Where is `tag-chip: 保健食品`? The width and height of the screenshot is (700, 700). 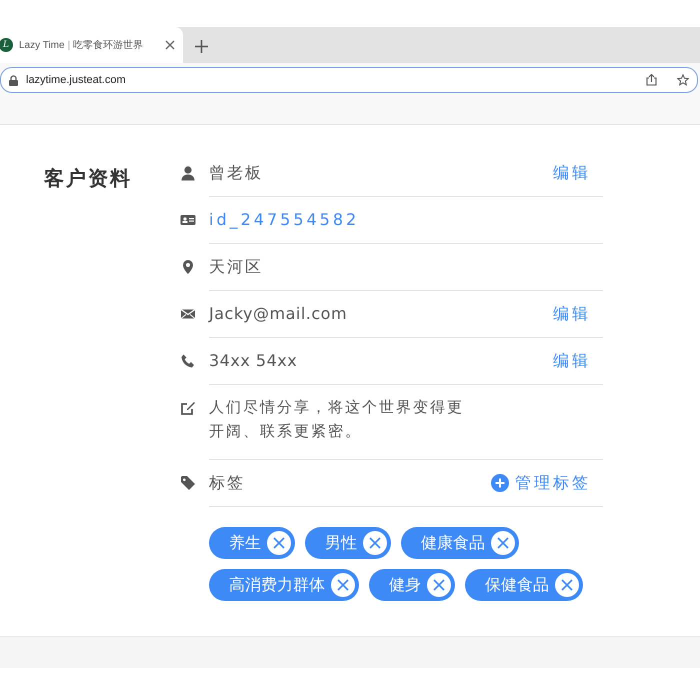 tag-chip: 保健食品 is located at coordinates (524, 585).